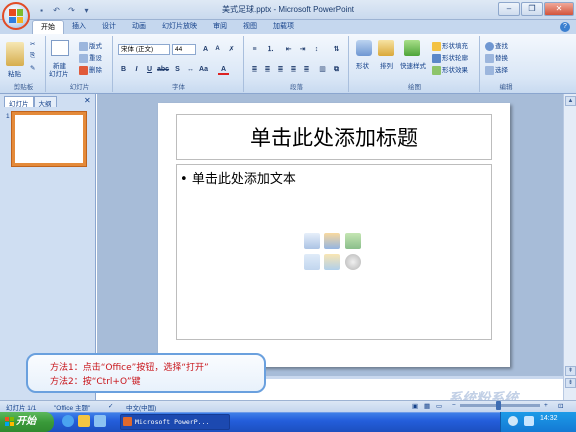 The width and height of the screenshot is (576, 432). Describe the element at coordinates (306, 69) in the screenshot. I see `distribute-icon: ≣` at that location.